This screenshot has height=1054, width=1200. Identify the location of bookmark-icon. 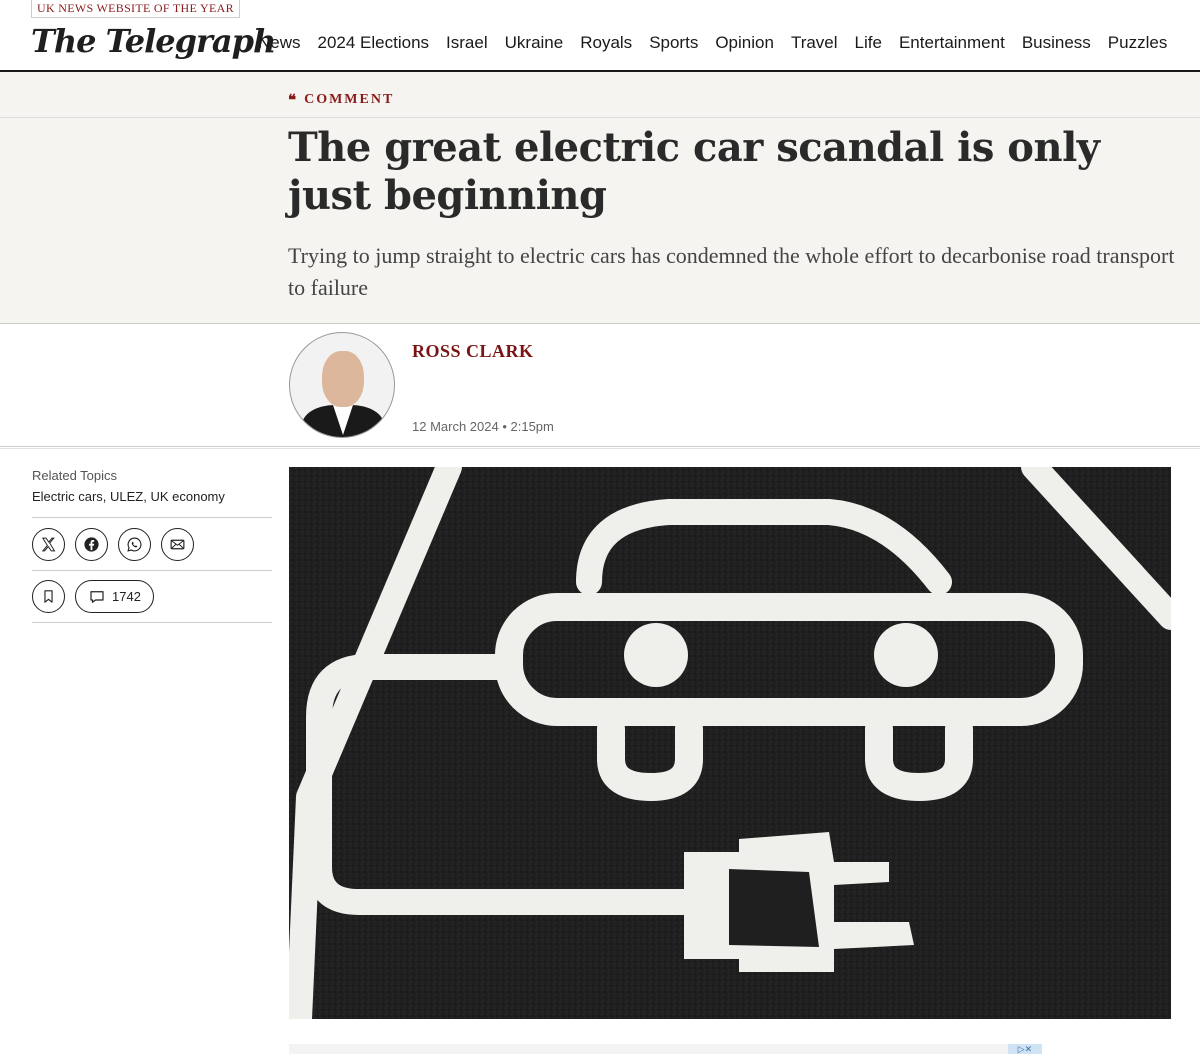
(48, 596).